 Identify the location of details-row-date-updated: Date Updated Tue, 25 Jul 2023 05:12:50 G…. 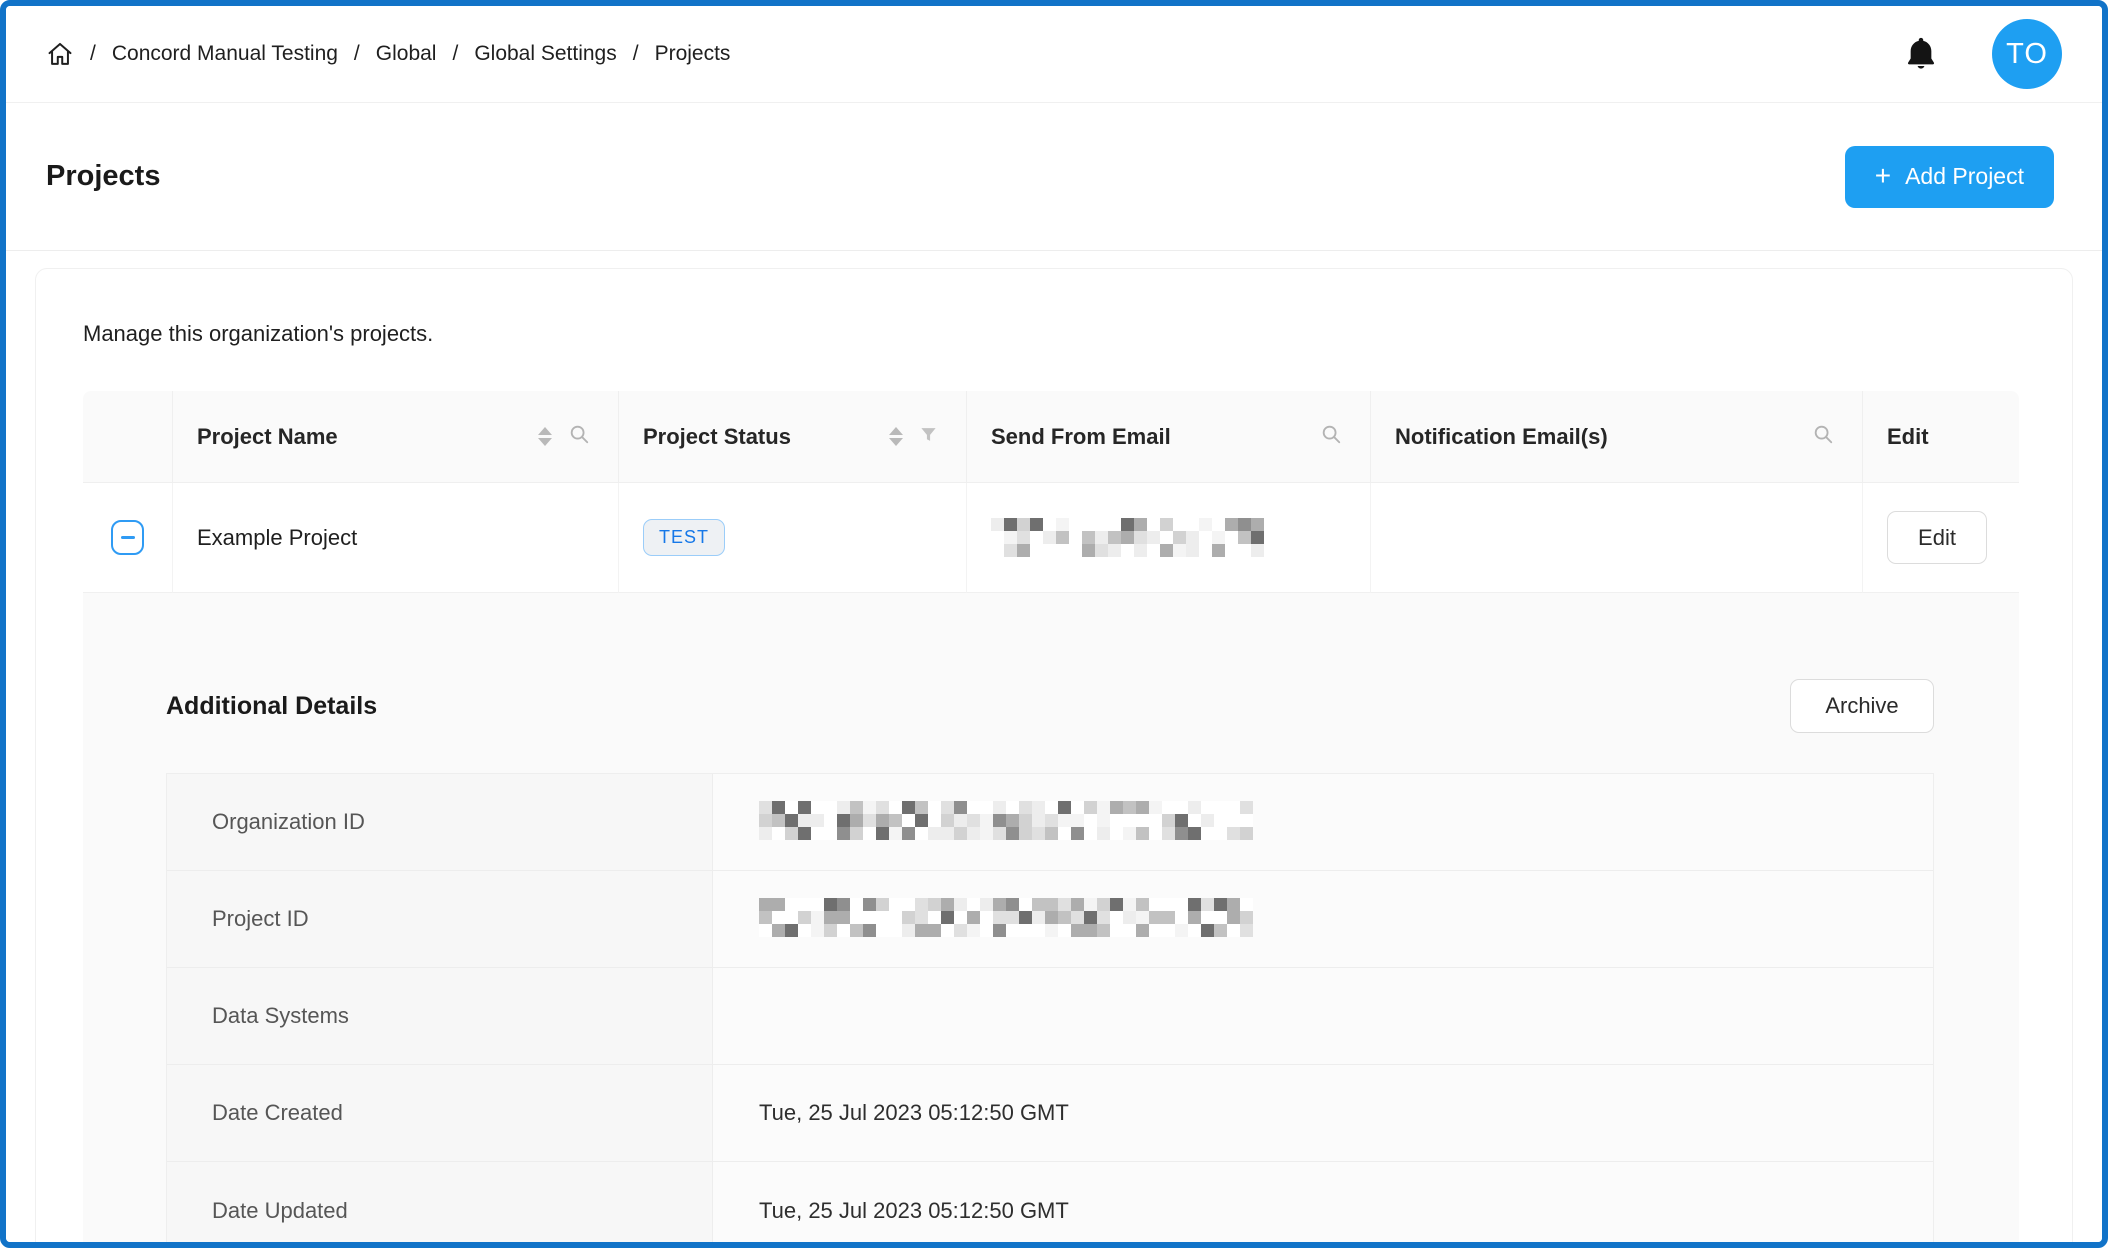
(1050, 1202).